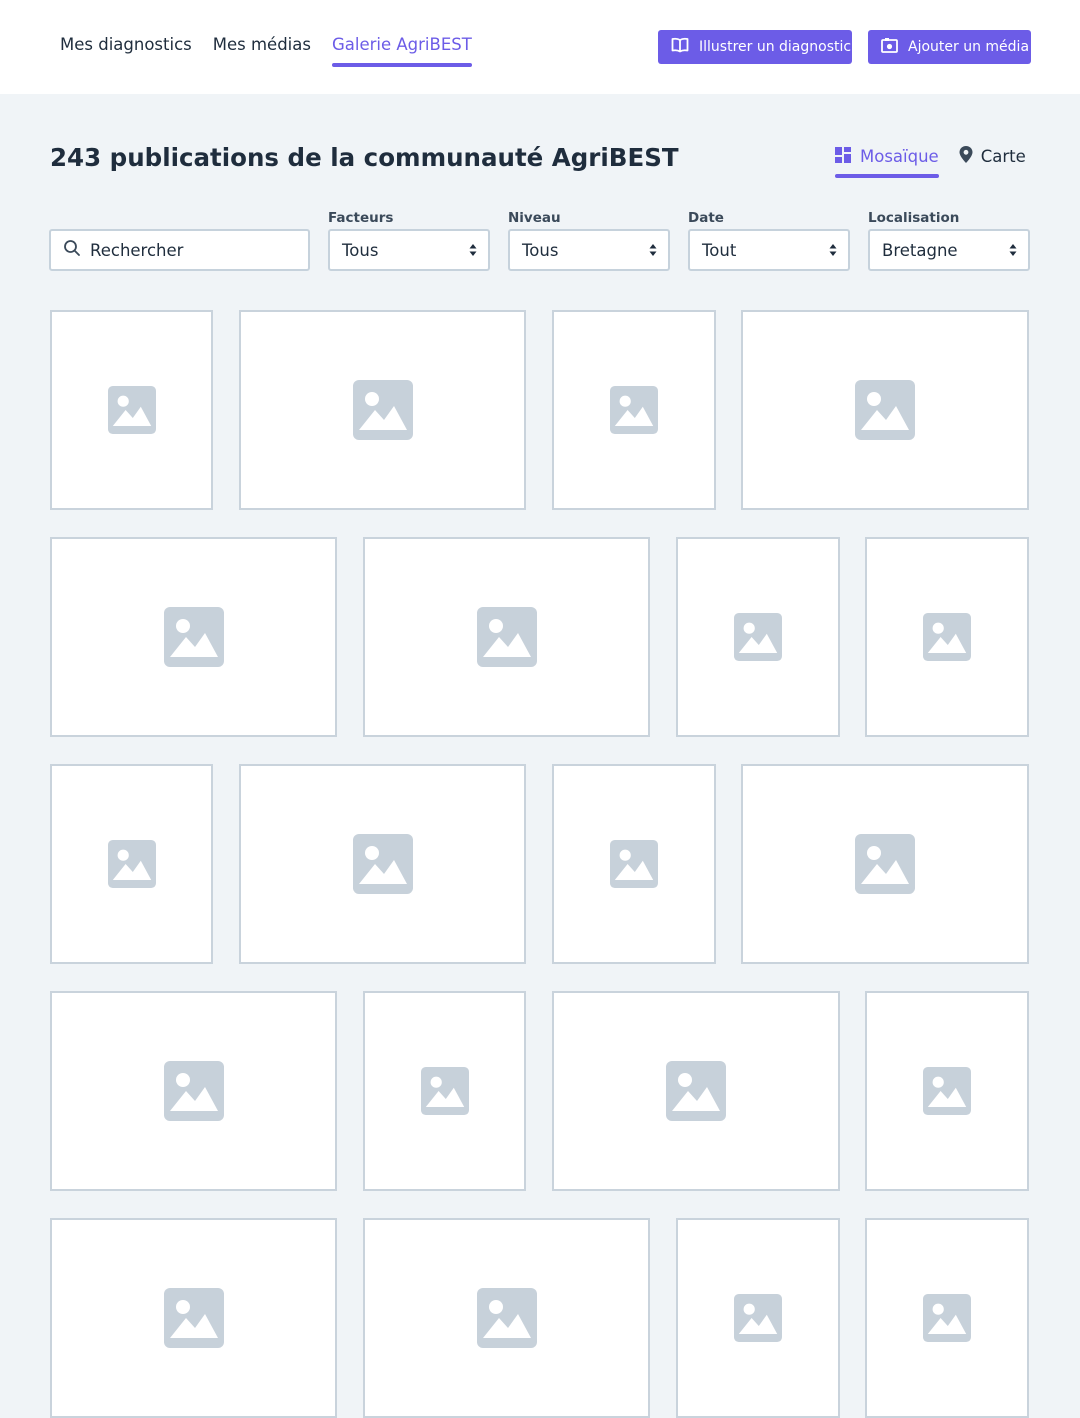 This screenshot has height=1418, width=1080. Describe the element at coordinates (589, 250) in the screenshot. I see `filter-niveau-select: Tous` at that location.